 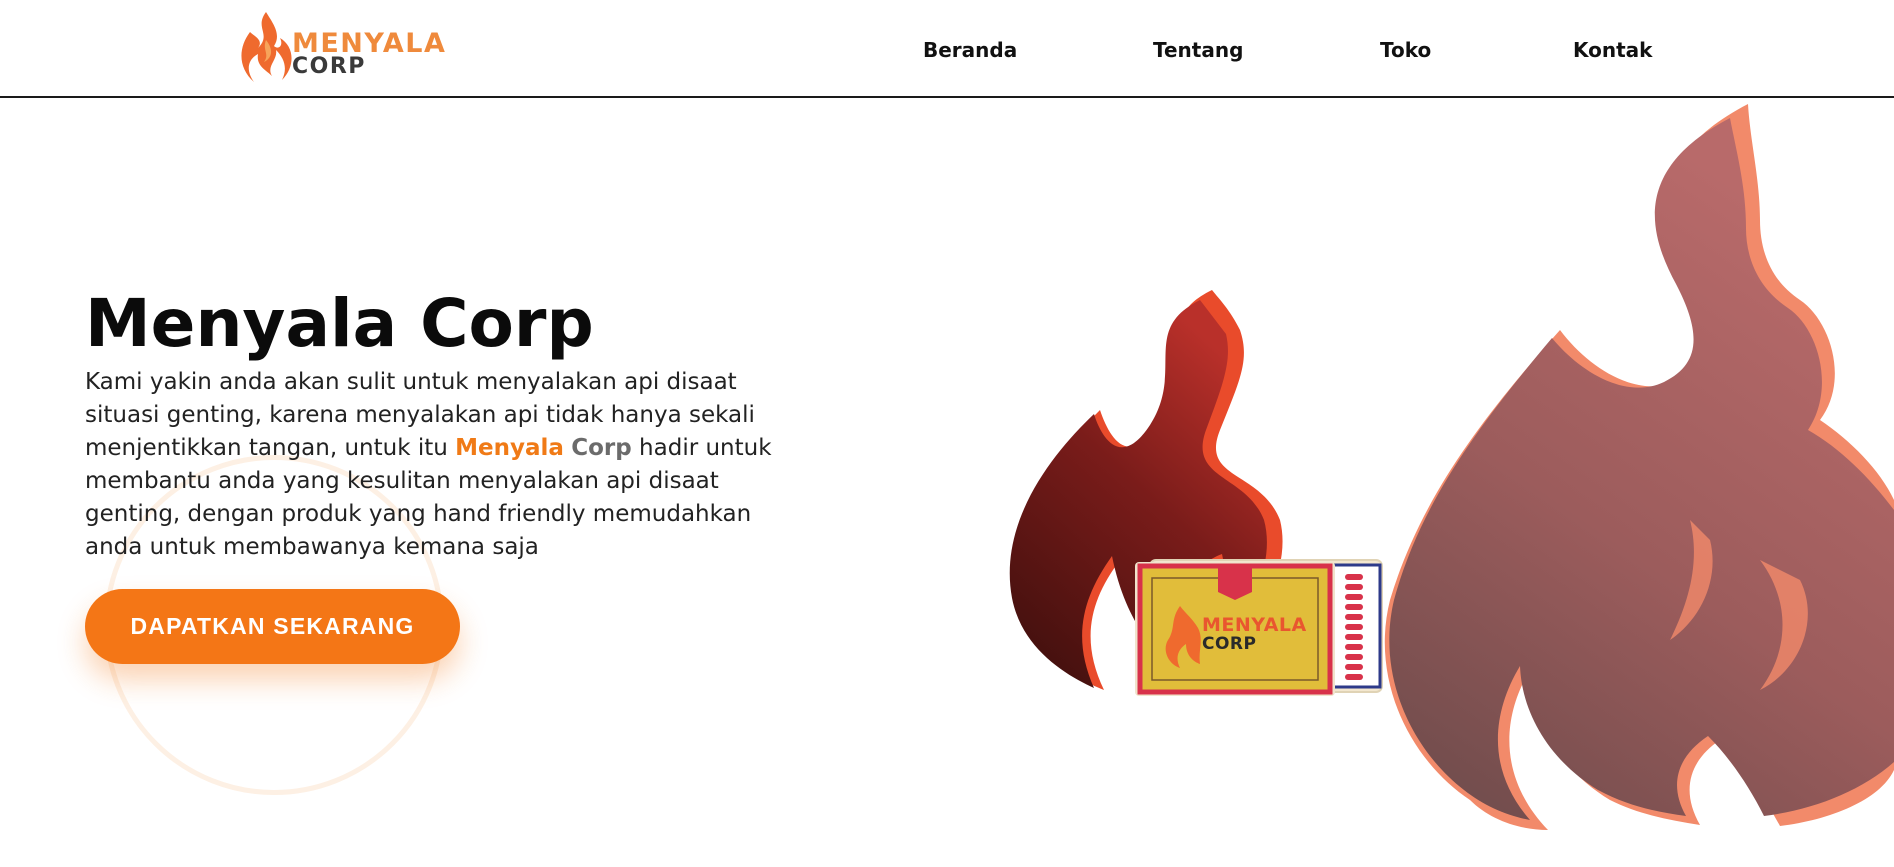 I want to click on nav-link-beranda: Beranda, so click(x=970, y=50).